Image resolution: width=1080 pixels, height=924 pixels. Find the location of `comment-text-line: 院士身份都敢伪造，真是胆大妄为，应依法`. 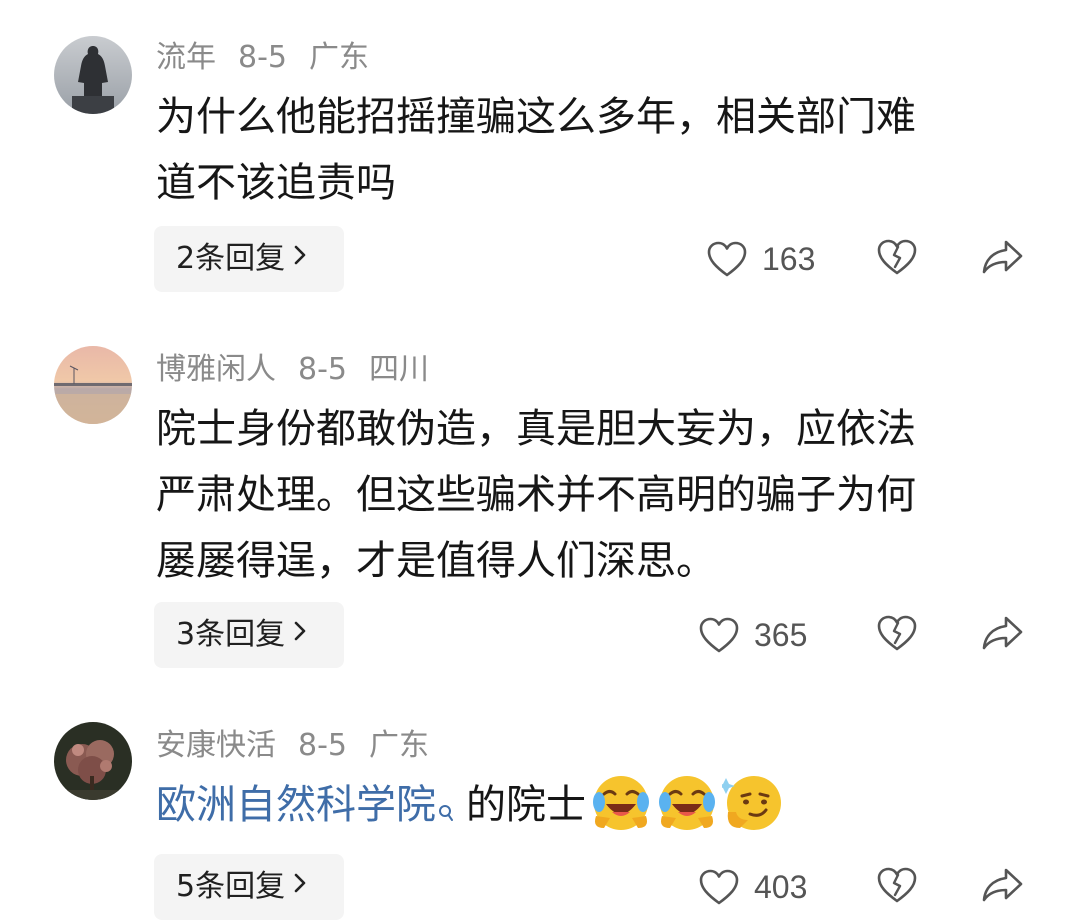

comment-text-line: 院士身份都敢伪造，真是胆大妄为，应依法 is located at coordinates (536, 429).